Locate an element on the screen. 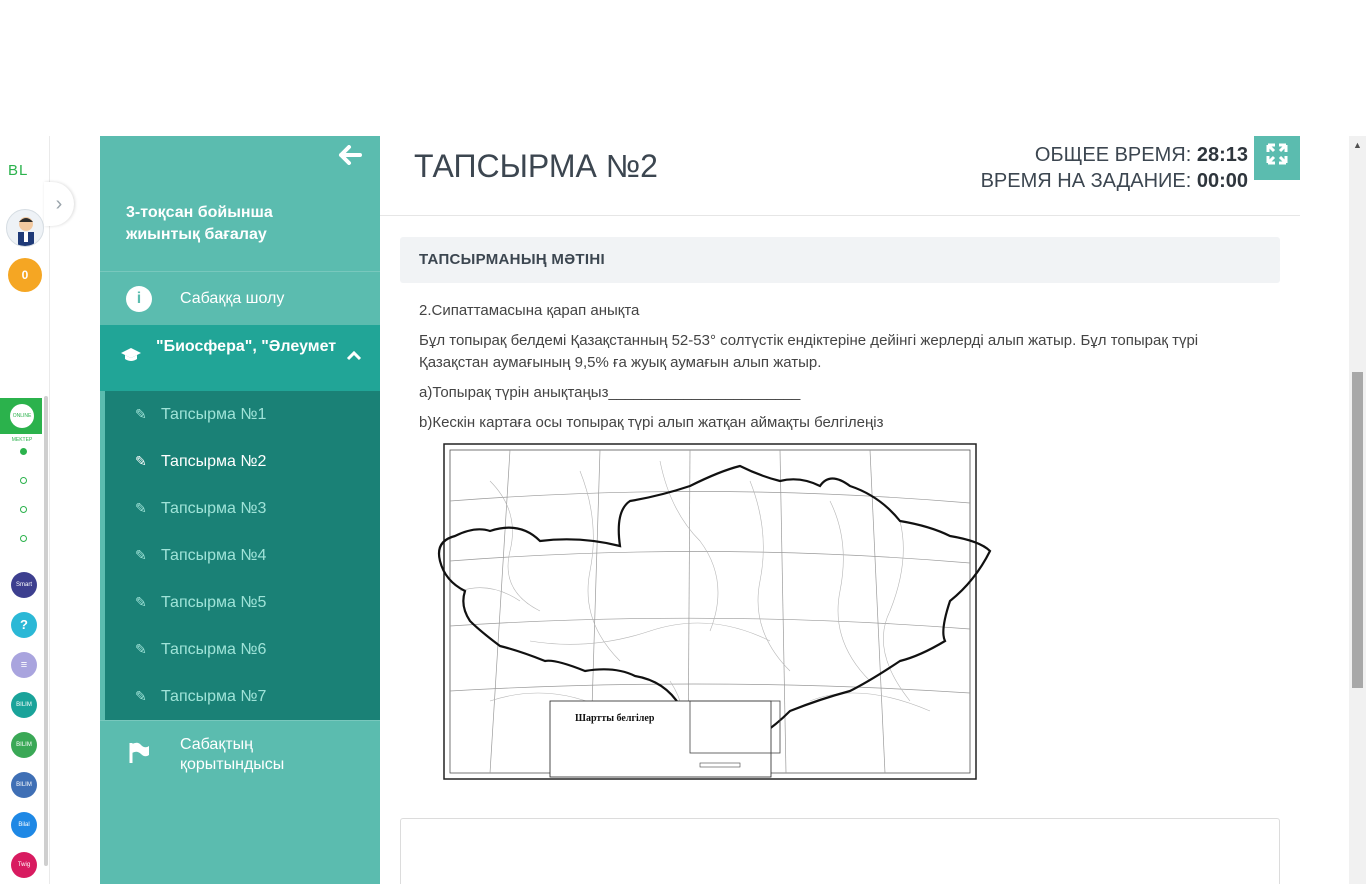  back-arrow-icon is located at coordinates (350, 158).